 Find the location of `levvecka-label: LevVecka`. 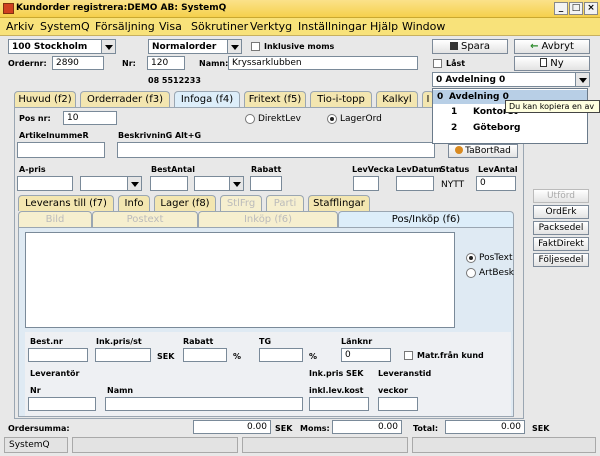

levvecka-label: LevVecka is located at coordinates (373, 169).